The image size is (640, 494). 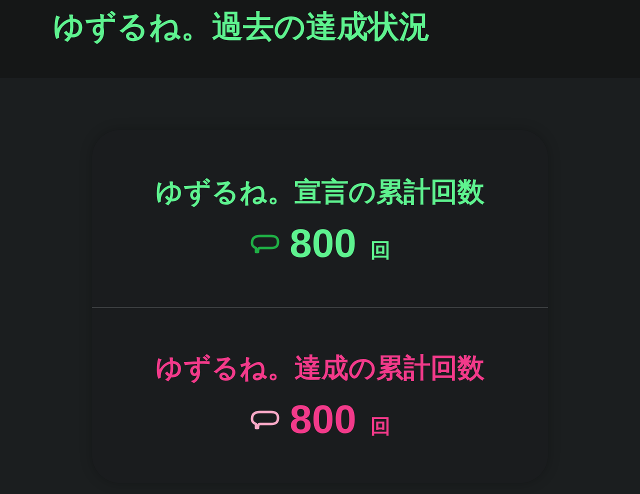 What do you see at coordinates (320, 369) in the screenshot?
I see `stat-label: ゆずるね。達成の累計回数` at bounding box center [320, 369].